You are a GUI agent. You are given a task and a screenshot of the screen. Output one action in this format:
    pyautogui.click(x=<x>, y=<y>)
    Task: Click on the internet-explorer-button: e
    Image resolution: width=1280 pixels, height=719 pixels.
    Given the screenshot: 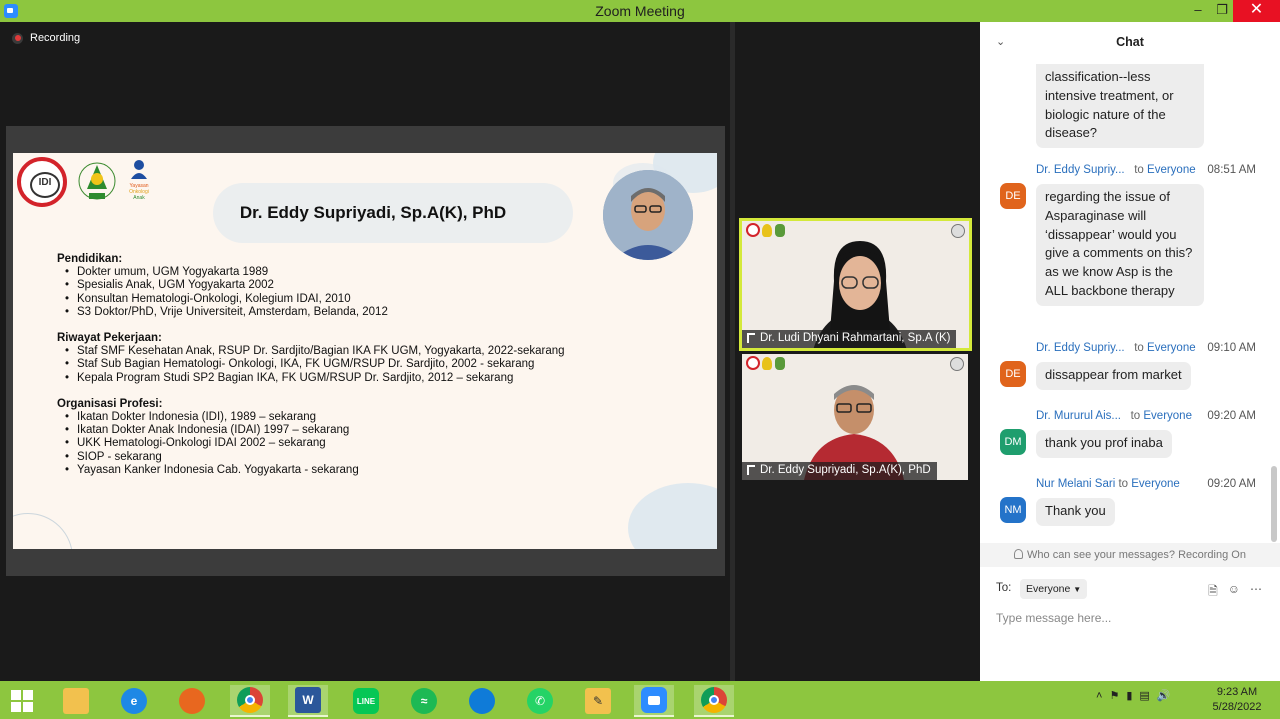 What is the action you would take?
    pyautogui.click(x=134, y=701)
    